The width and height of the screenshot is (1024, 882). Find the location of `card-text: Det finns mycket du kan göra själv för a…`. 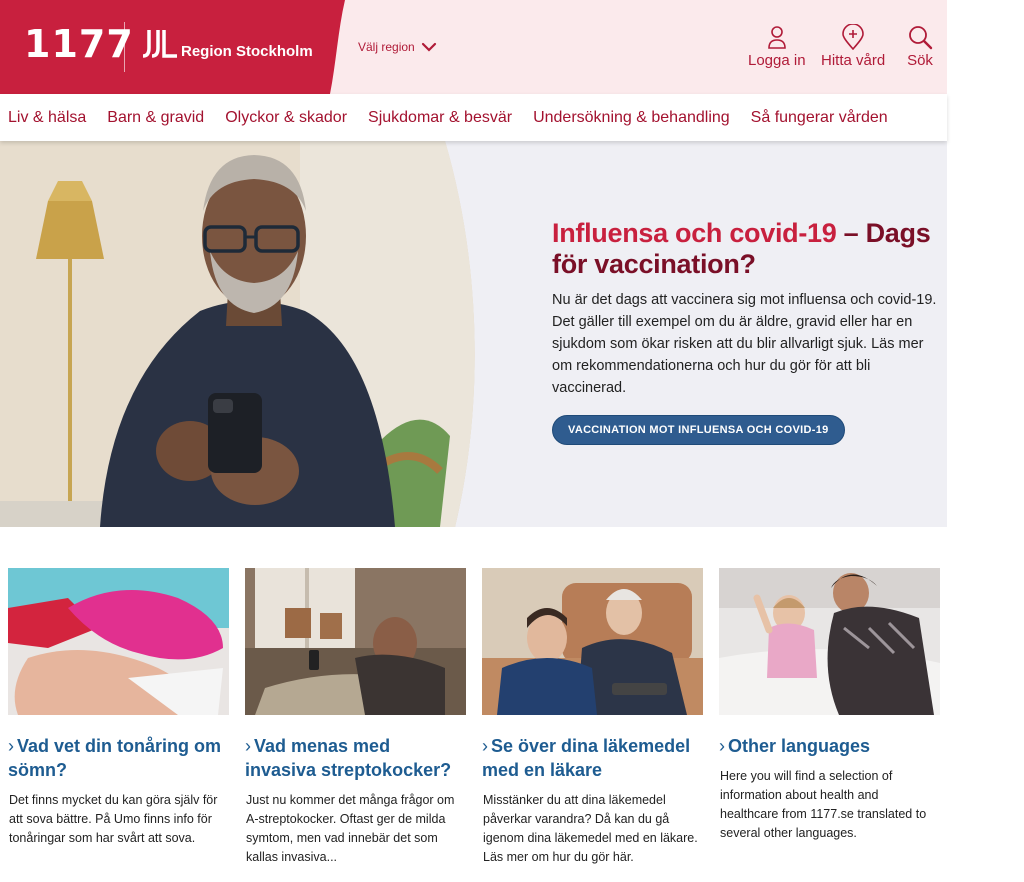

card-text: Det finns mycket du kan göra själv för a… is located at coordinates (113, 819).